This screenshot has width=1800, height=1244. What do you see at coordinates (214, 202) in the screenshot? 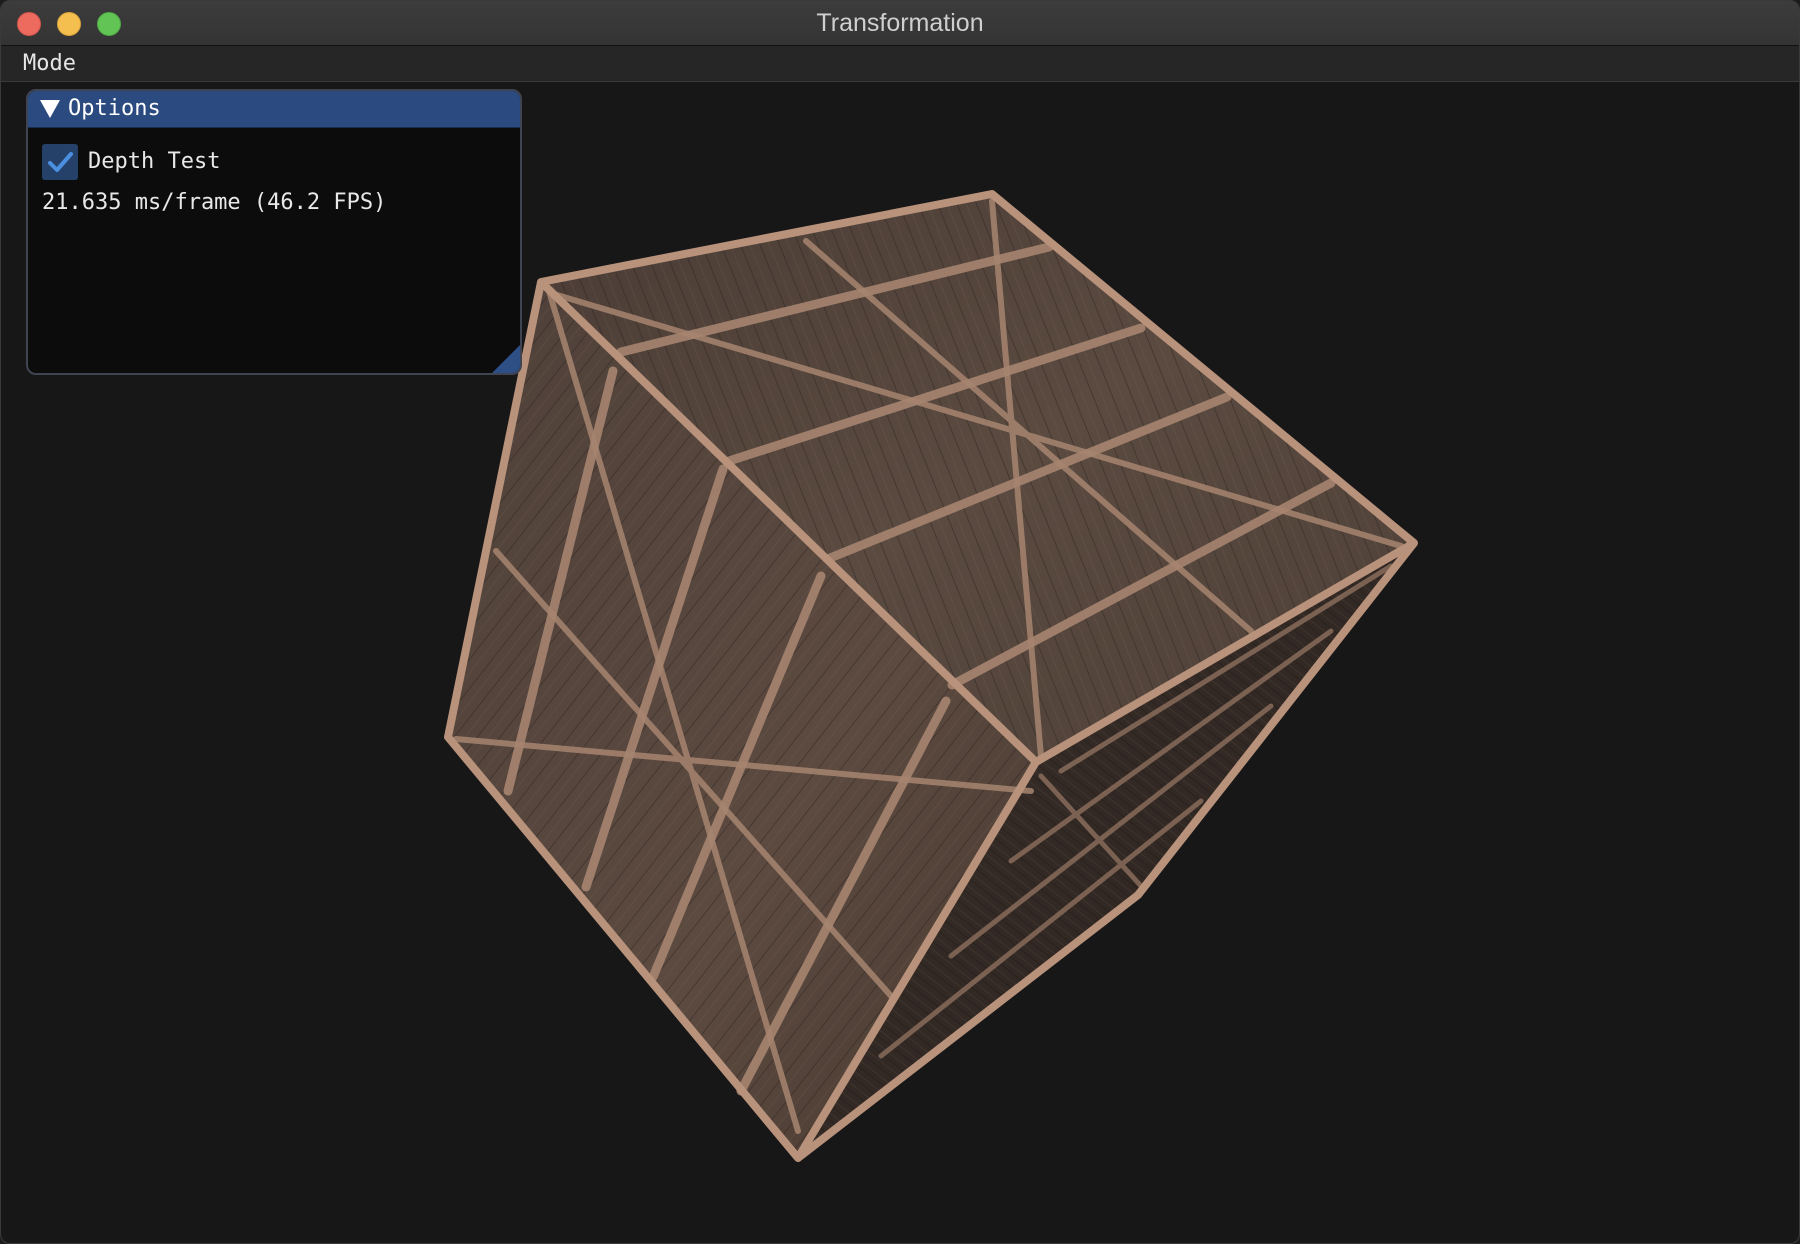
I see `frame-stats-text: 21.635 ms/frame (46.2 FPS)` at bounding box center [214, 202].